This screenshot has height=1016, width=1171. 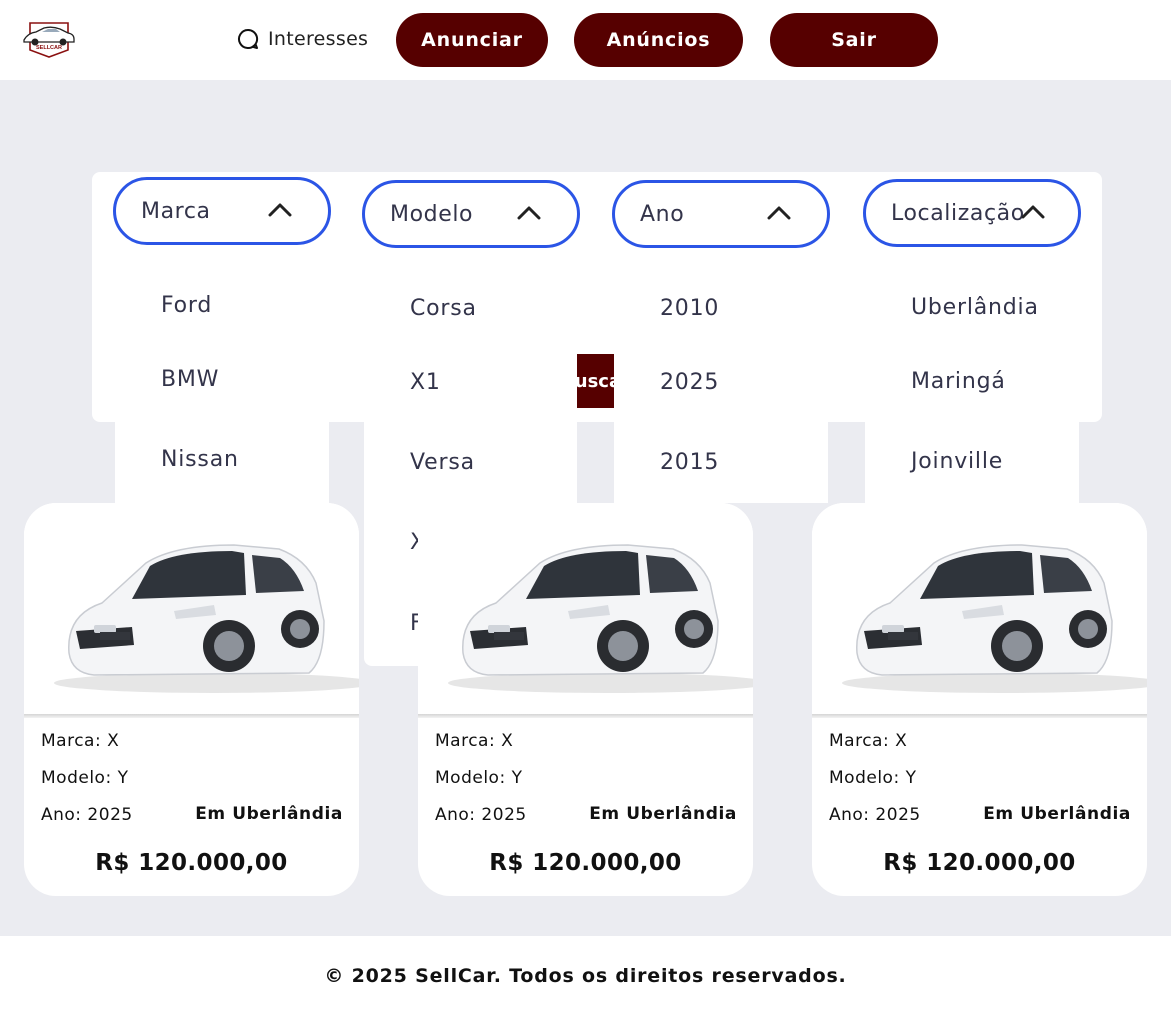 I want to click on option-2010: 2010, so click(x=689, y=308).